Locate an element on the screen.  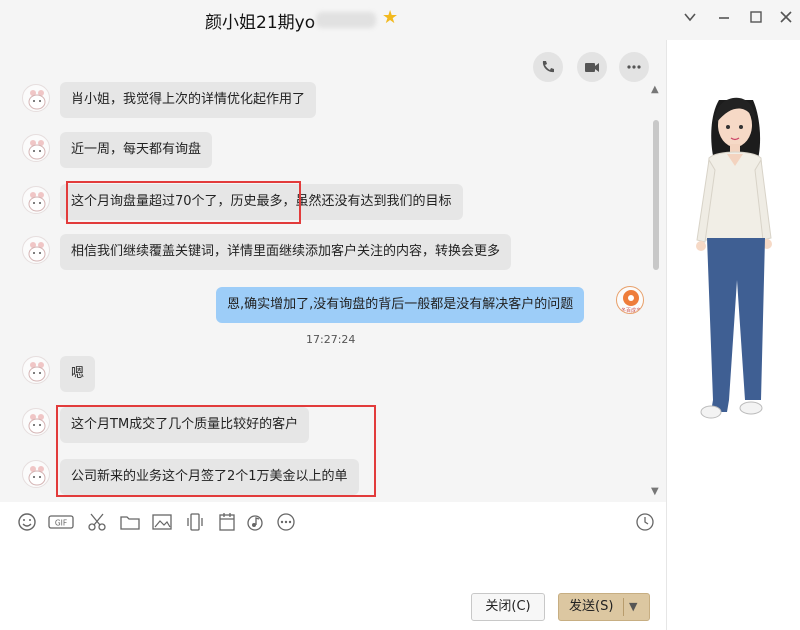
close-icon is located at coordinates (786, 19).